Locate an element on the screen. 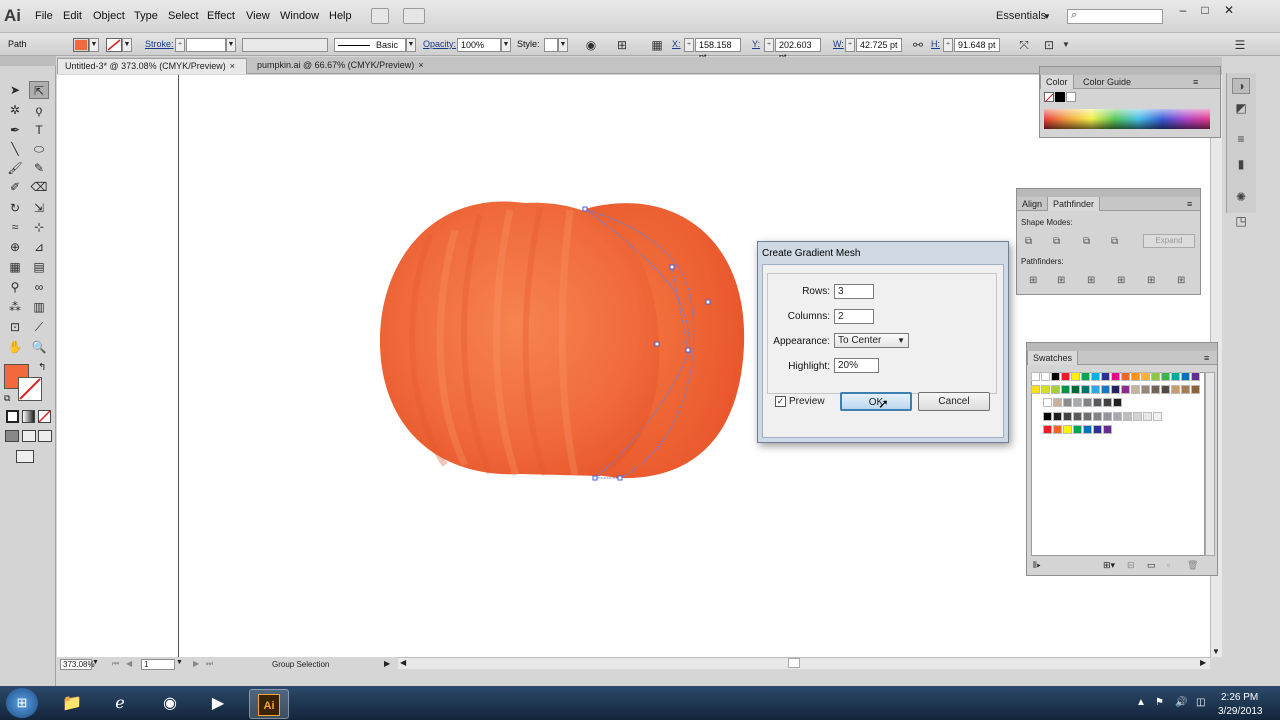 This screenshot has height=720, width=1280. pumpkin-artwork is located at coordinates (565, 342).